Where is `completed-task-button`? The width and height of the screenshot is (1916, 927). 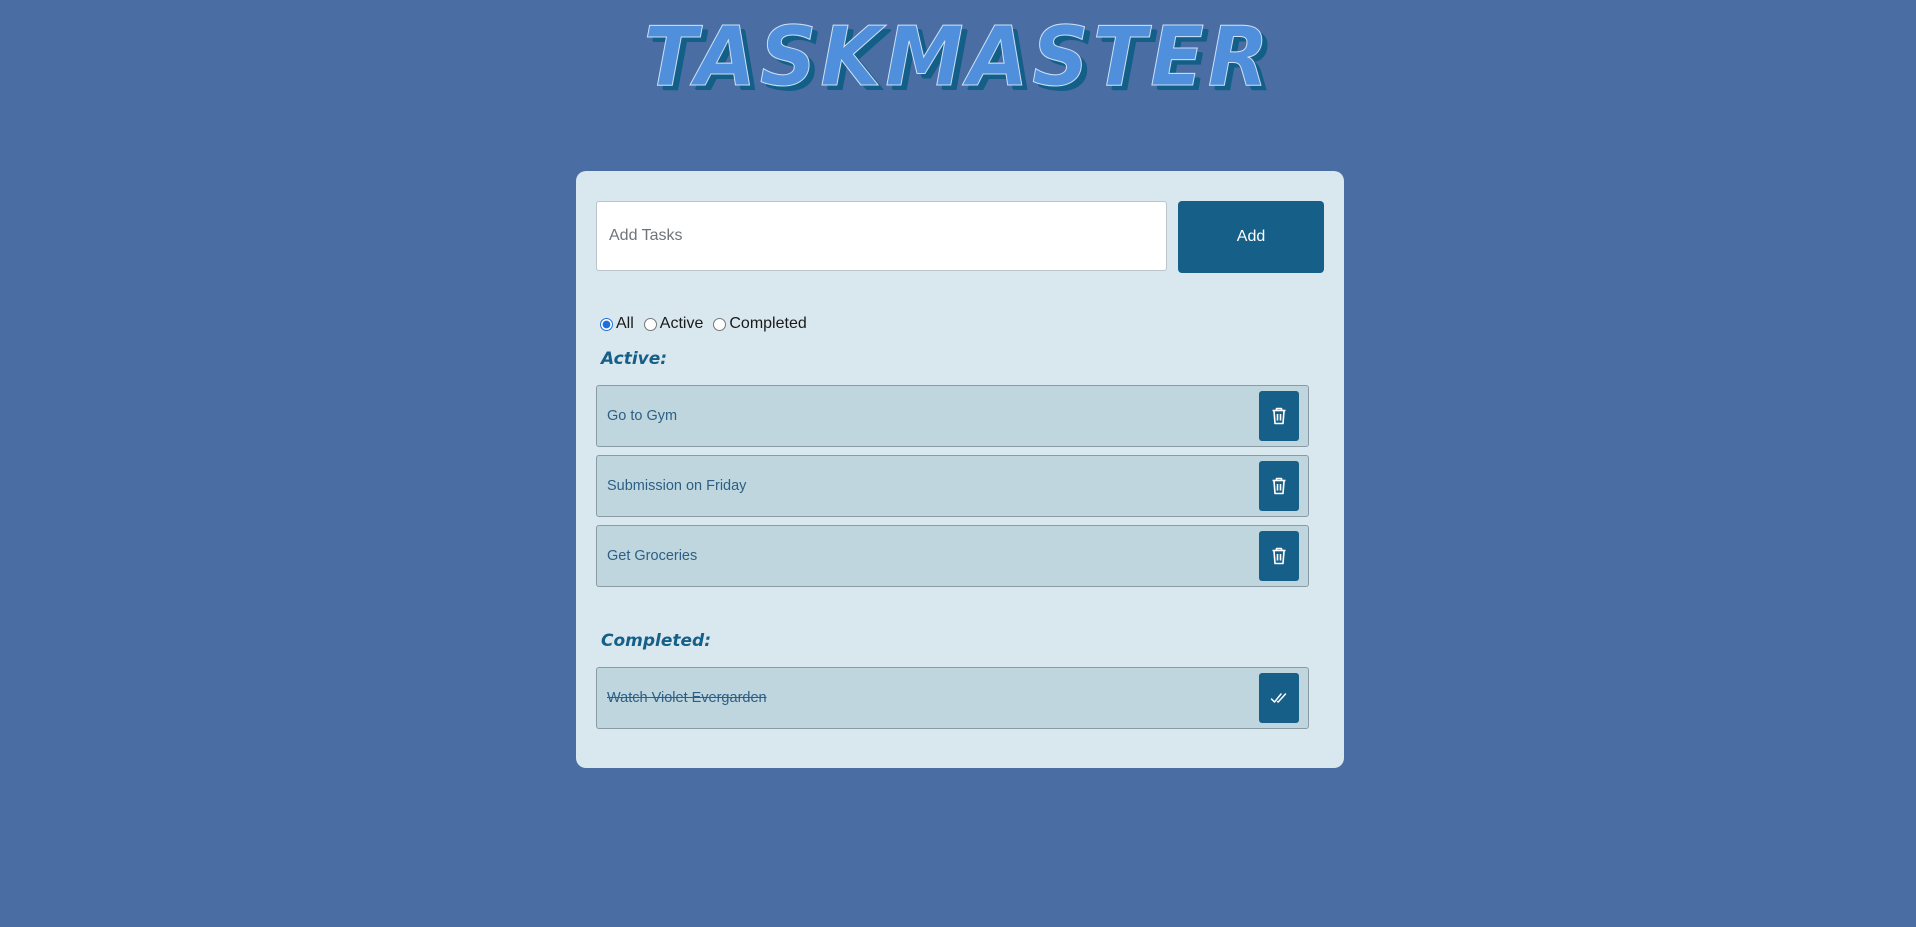 completed-task-button is located at coordinates (1279, 698).